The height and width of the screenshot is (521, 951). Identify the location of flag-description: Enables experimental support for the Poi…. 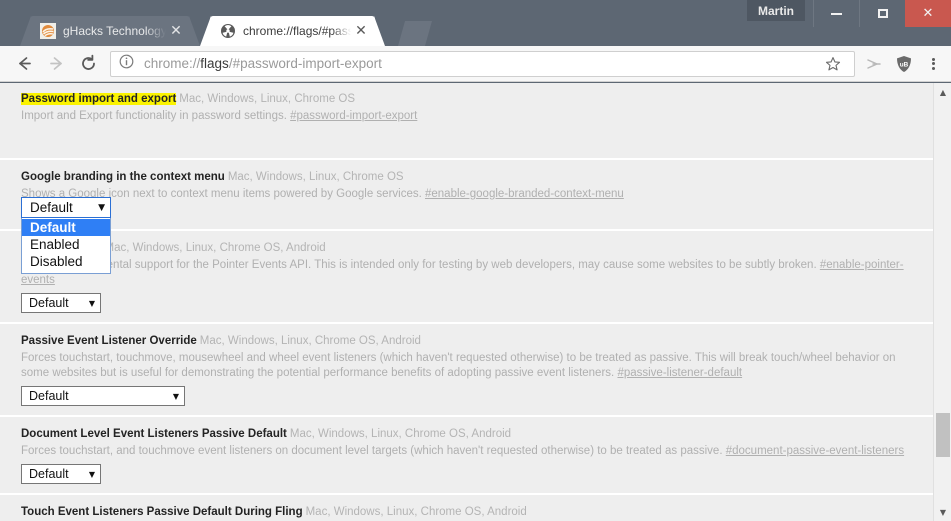
(462, 272).